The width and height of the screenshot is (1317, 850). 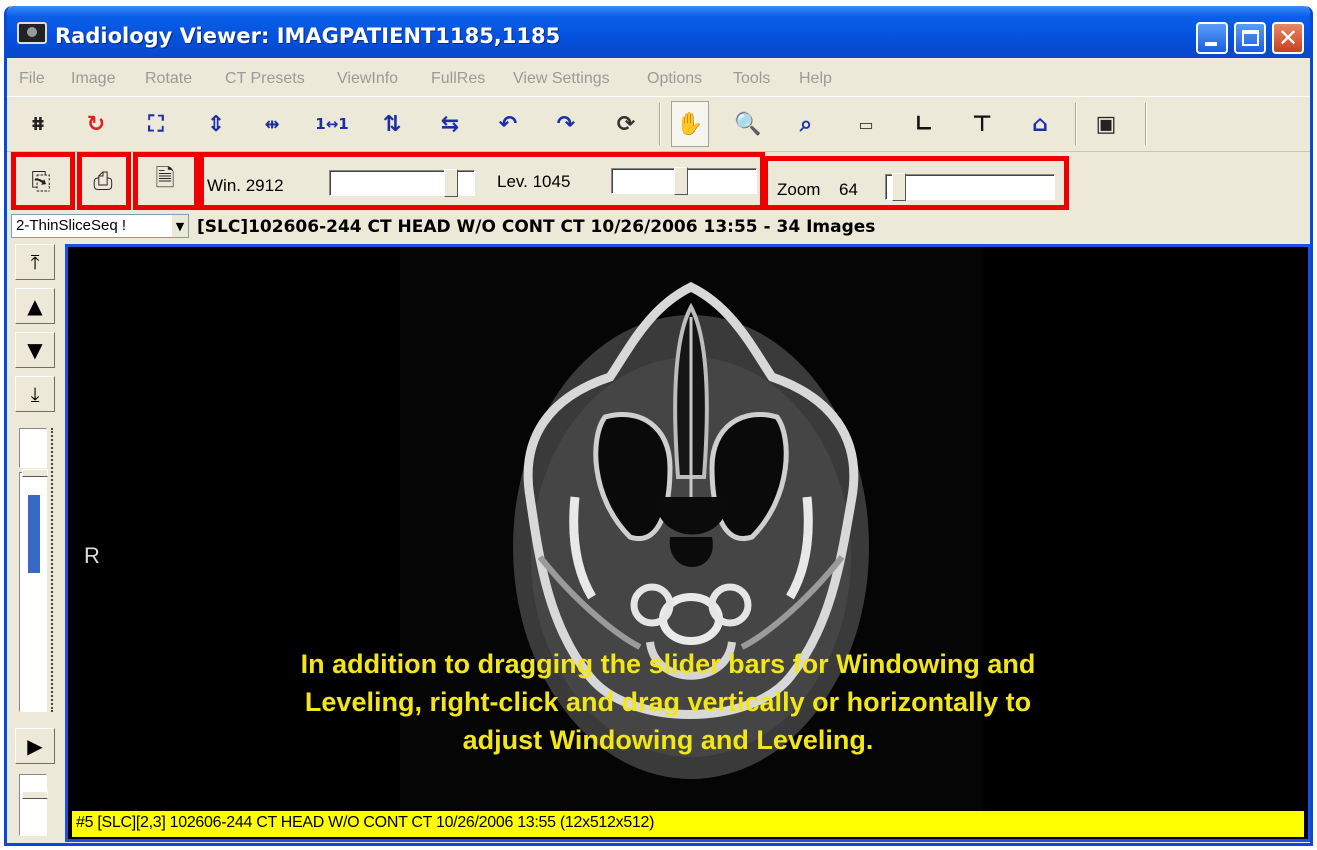 I want to click on play-speed-slider, so click(x=33, y=805).